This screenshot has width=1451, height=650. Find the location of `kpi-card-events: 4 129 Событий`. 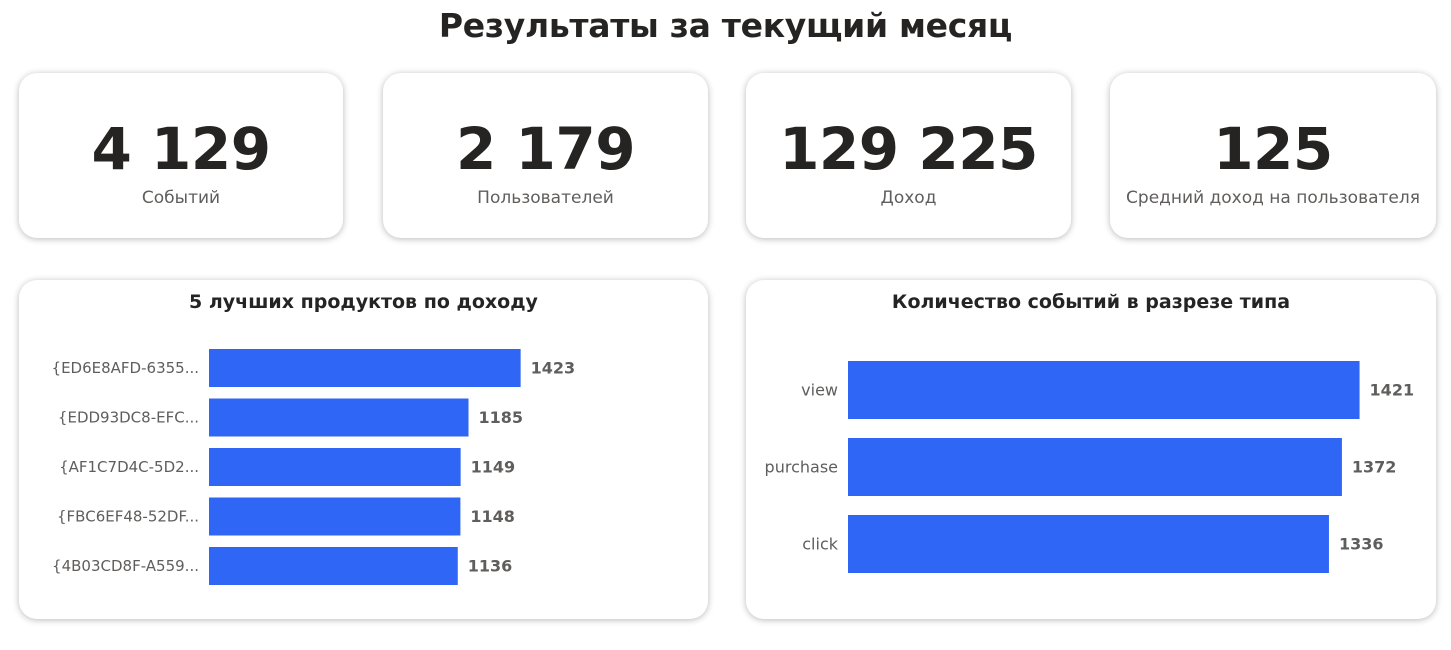

kpi-card-events: 4 129 Событий is located at coordinates (181, 155).